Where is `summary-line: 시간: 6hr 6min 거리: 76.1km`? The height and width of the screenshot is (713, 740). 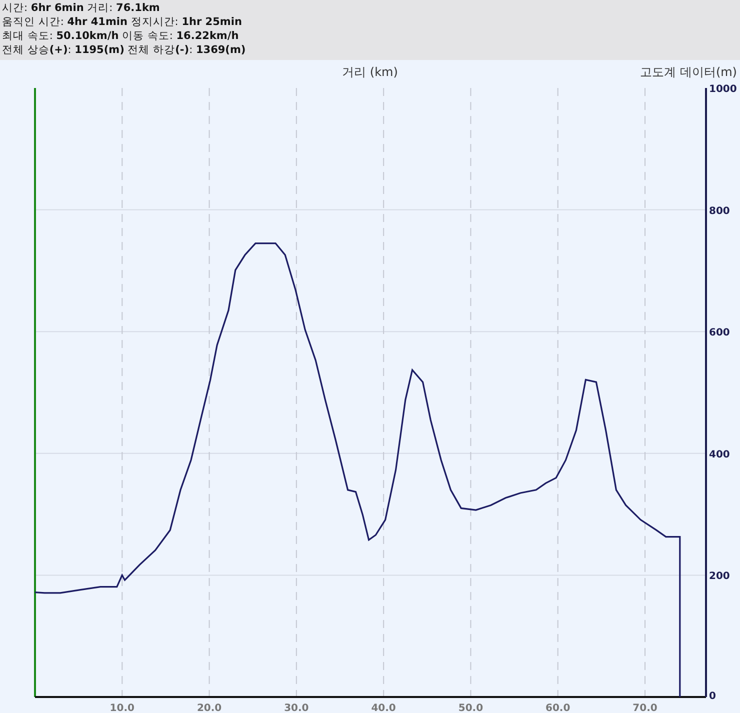
summary-line: 시간: 6hr 6min 거리: 76.1km is located at coordinates (81, 8).